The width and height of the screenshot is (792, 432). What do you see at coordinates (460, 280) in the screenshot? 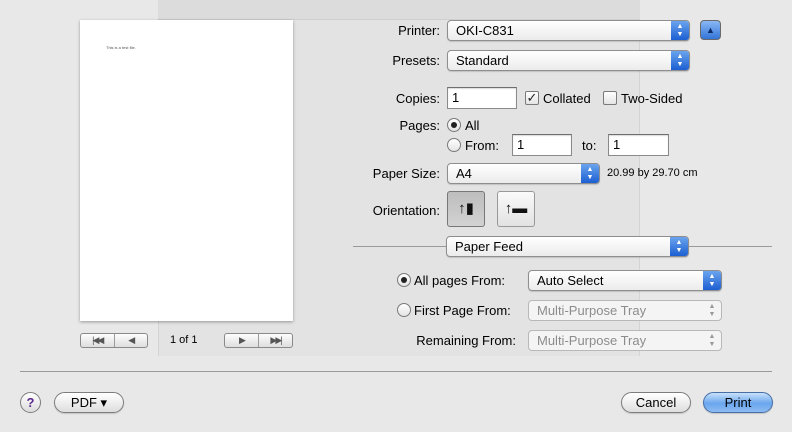
I see `all-pages-from-label: All pages From:` at bounding box center [460, 280].